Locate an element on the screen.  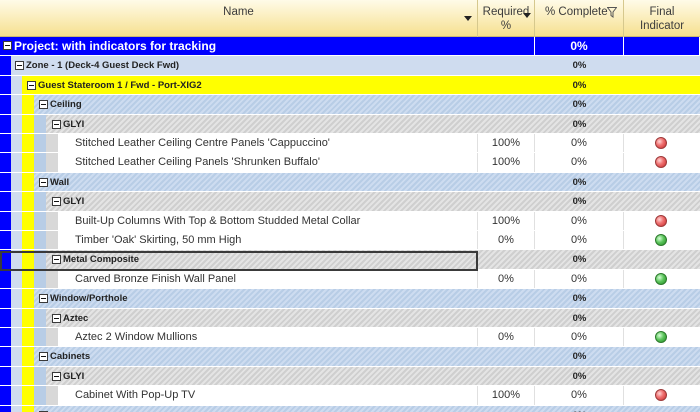
cat-group-row: Window/Porthole 0% is located at coordinates (350, 299).